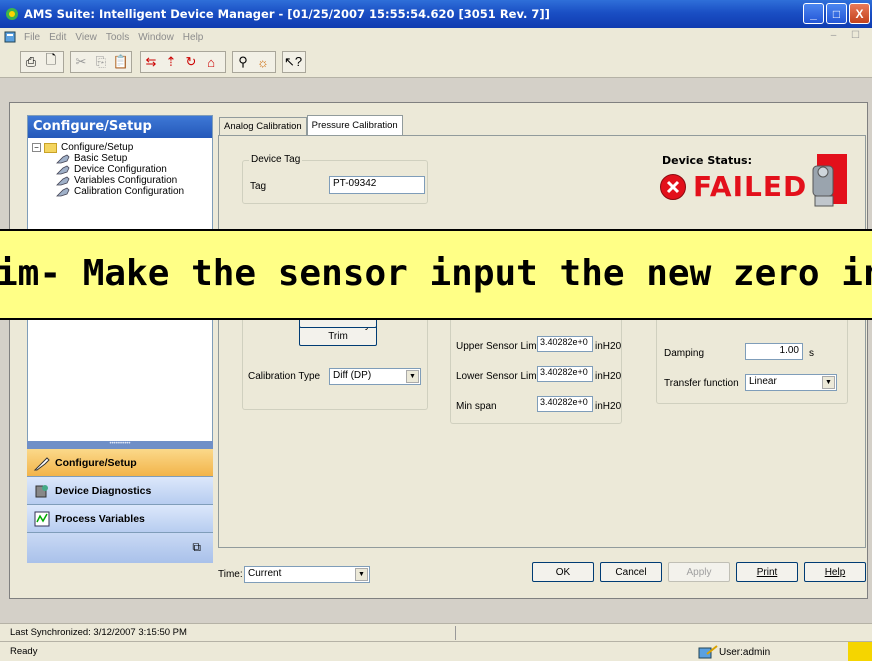 The height and width of the screenshot is (661, 872). What do you see at coordinates (811, 353) in the screenshot?
I see `damping-unit: s` at bounding box center [811, 353].